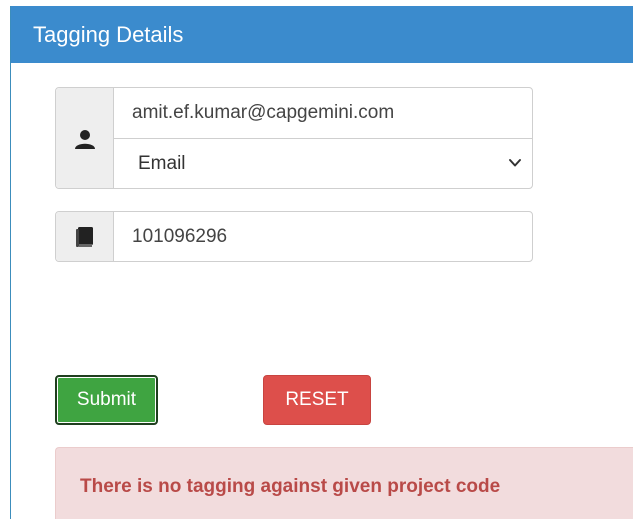 This screenshot has width=633, height=519. Describe the element at coordinates (323, 163) in the screenshot. I see `id-type-select: Email` at that location.